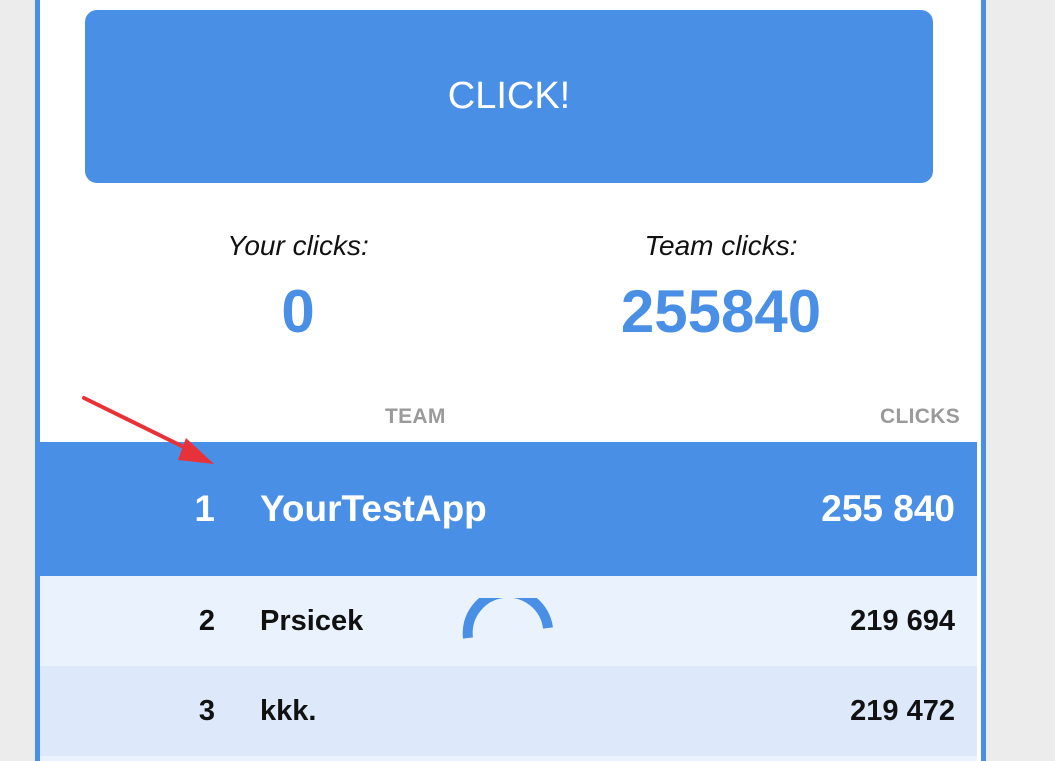 This screenshot has height=761, width=1055. What do you see at coordinates (206, 620) in the screenshot?
I see `row-rank: 2` at bounding box center [206, 620].